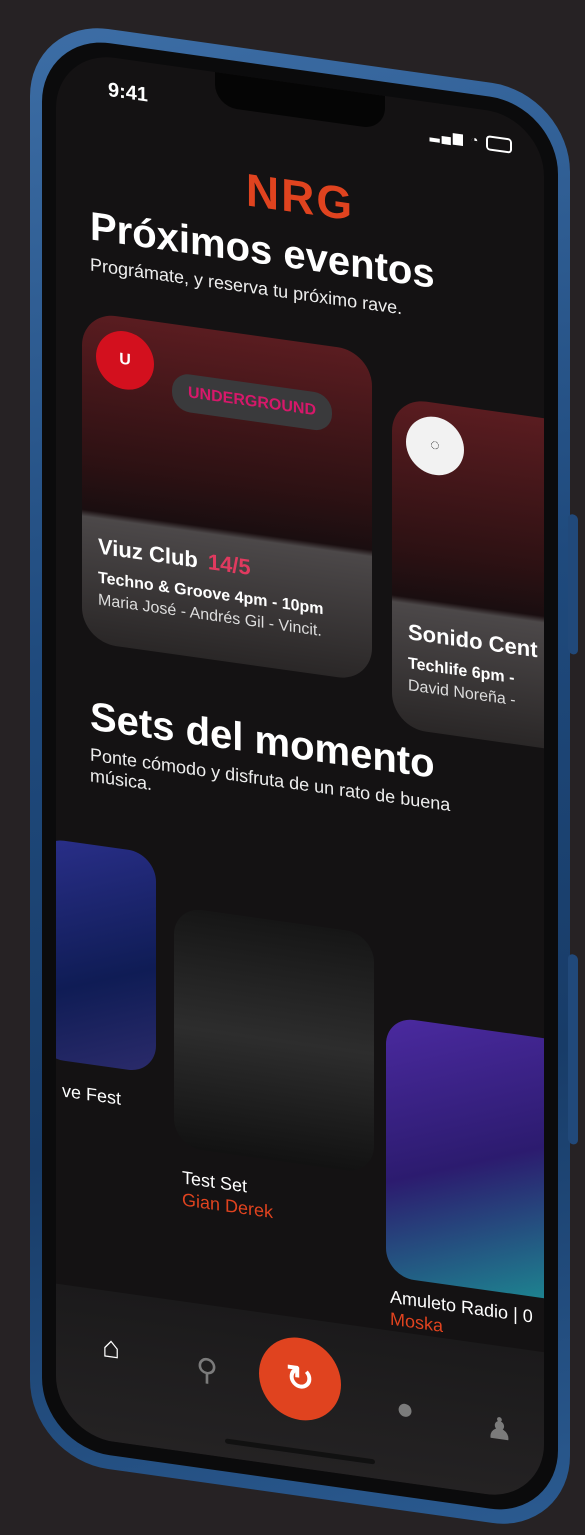 This screenshot has width=585, height=1535. I want to click on volume-button, so click(573, 1049).